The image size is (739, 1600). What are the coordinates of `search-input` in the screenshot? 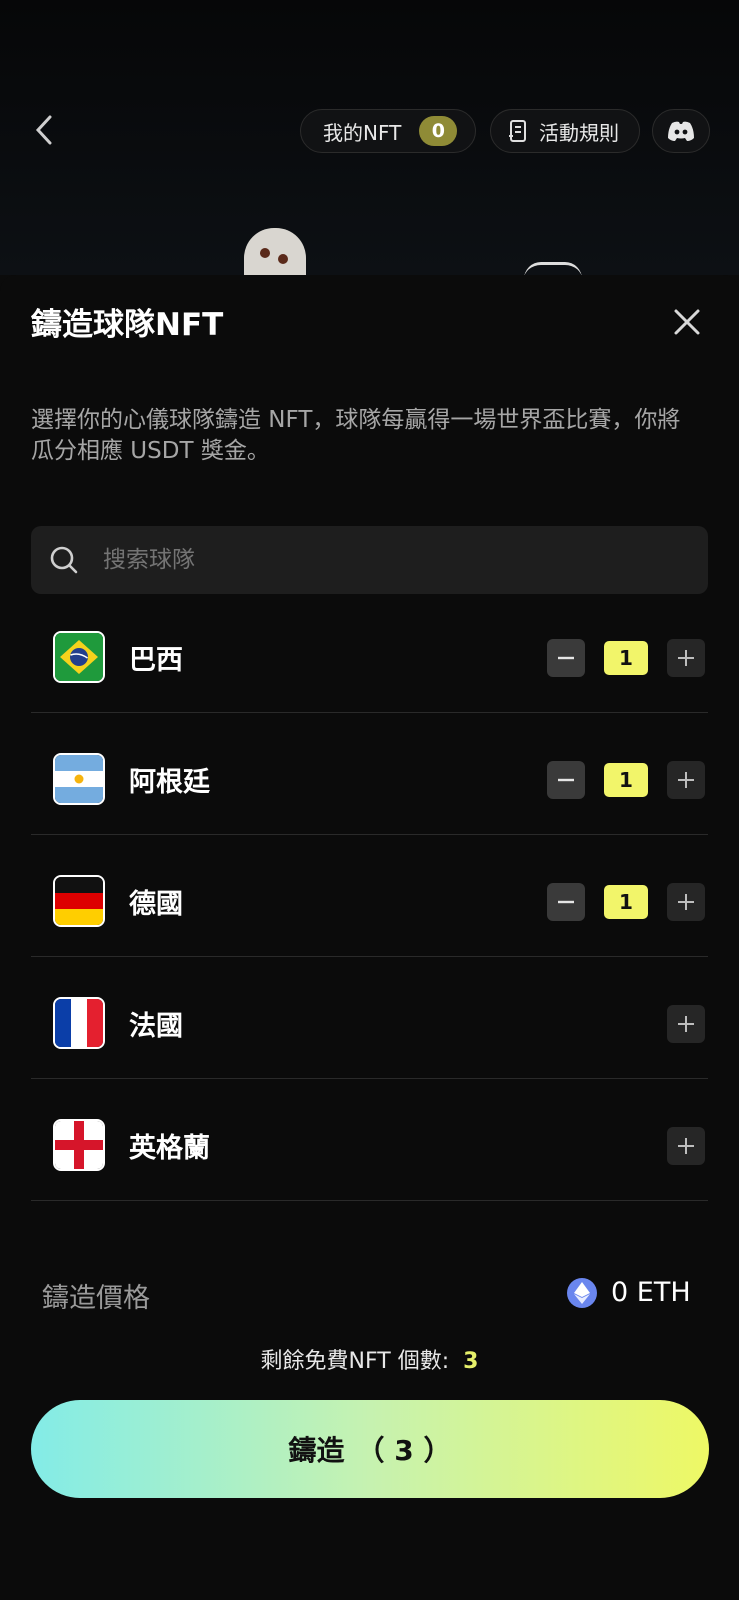 It's located at (373, 560).